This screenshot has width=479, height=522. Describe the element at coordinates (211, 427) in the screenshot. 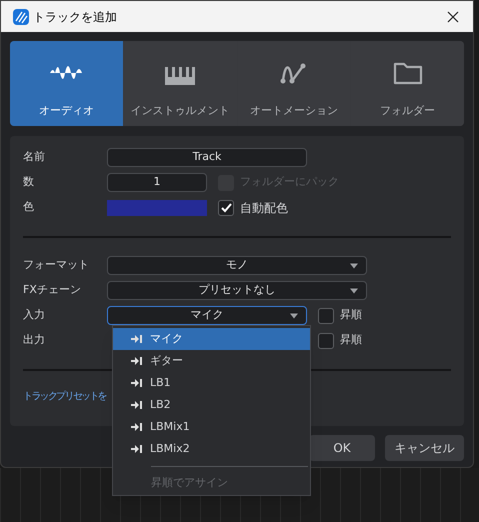

I see `menu-item: LBMix1` at that location.